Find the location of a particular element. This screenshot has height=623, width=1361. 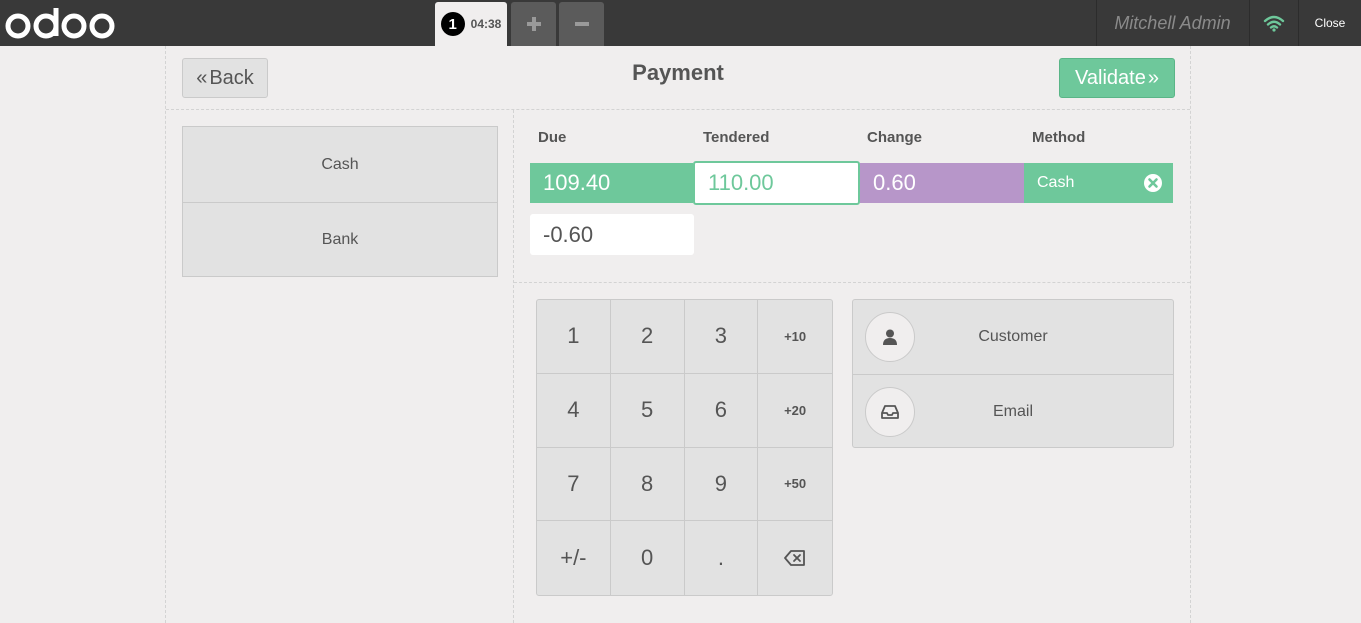

wifi-icon is located at coordinates (1273, 23).